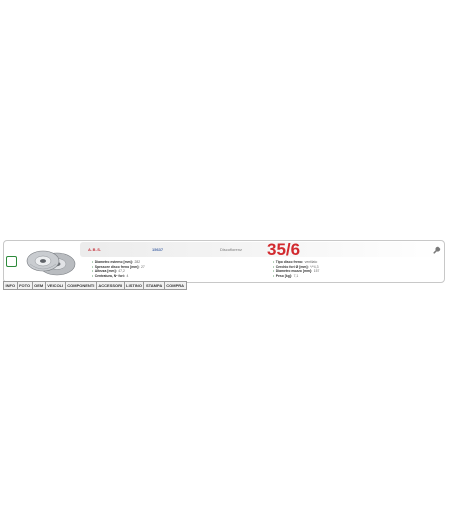 This screenshot has width=452, height=528. What do you see at coordinates (284, 249) in the screenshot?
I see `product-reference: 35/6` at bounding box center [284, 249].